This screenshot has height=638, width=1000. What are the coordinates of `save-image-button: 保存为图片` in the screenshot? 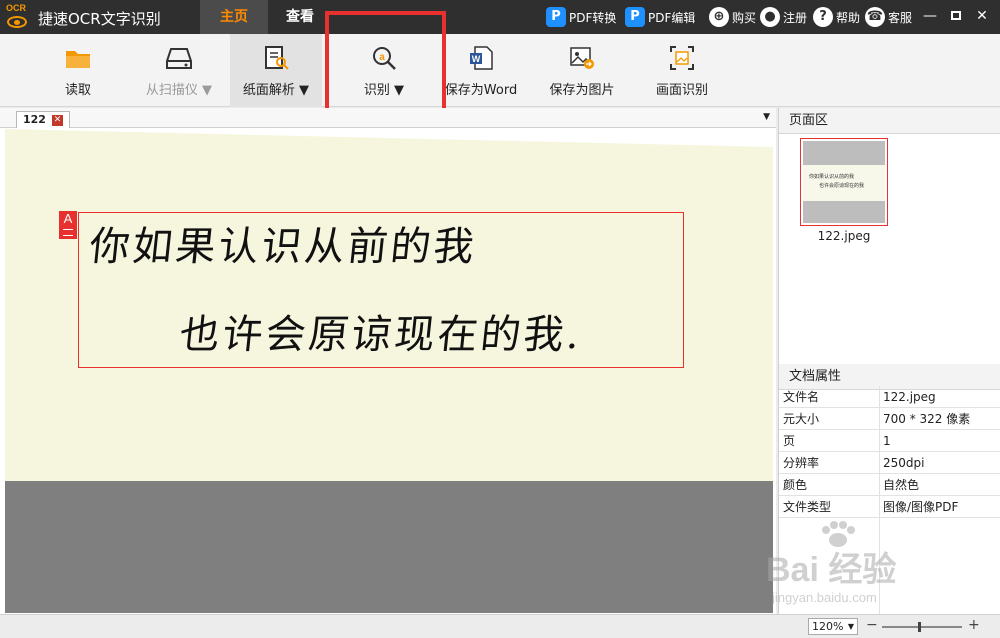 It's located at (582, 70).